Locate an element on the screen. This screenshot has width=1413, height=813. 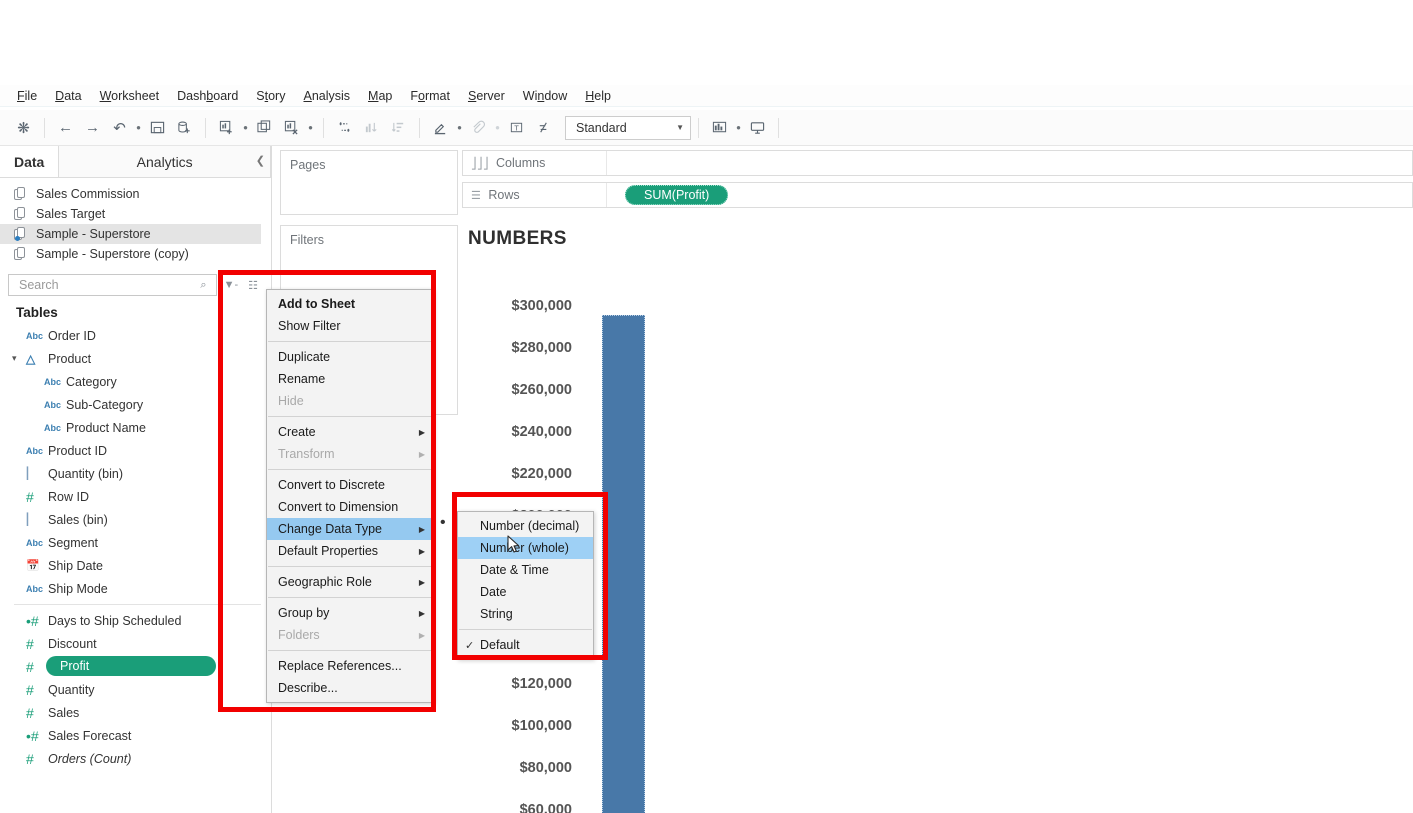
field-quantity-bin: ⎢ Quantity (bin) is located at coordinates (135, 473).